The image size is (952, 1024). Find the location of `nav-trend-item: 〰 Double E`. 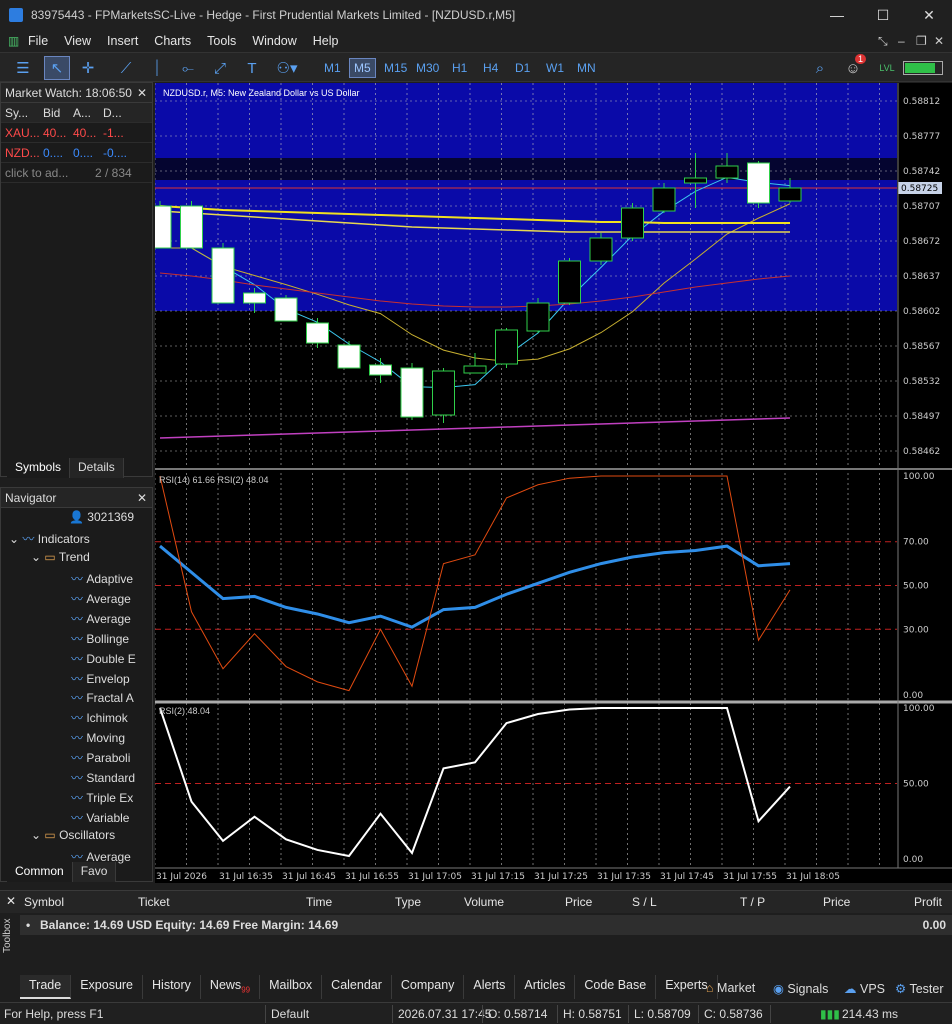

nav-trend-item: 〰 Double E is located at coordinates (103, 658).